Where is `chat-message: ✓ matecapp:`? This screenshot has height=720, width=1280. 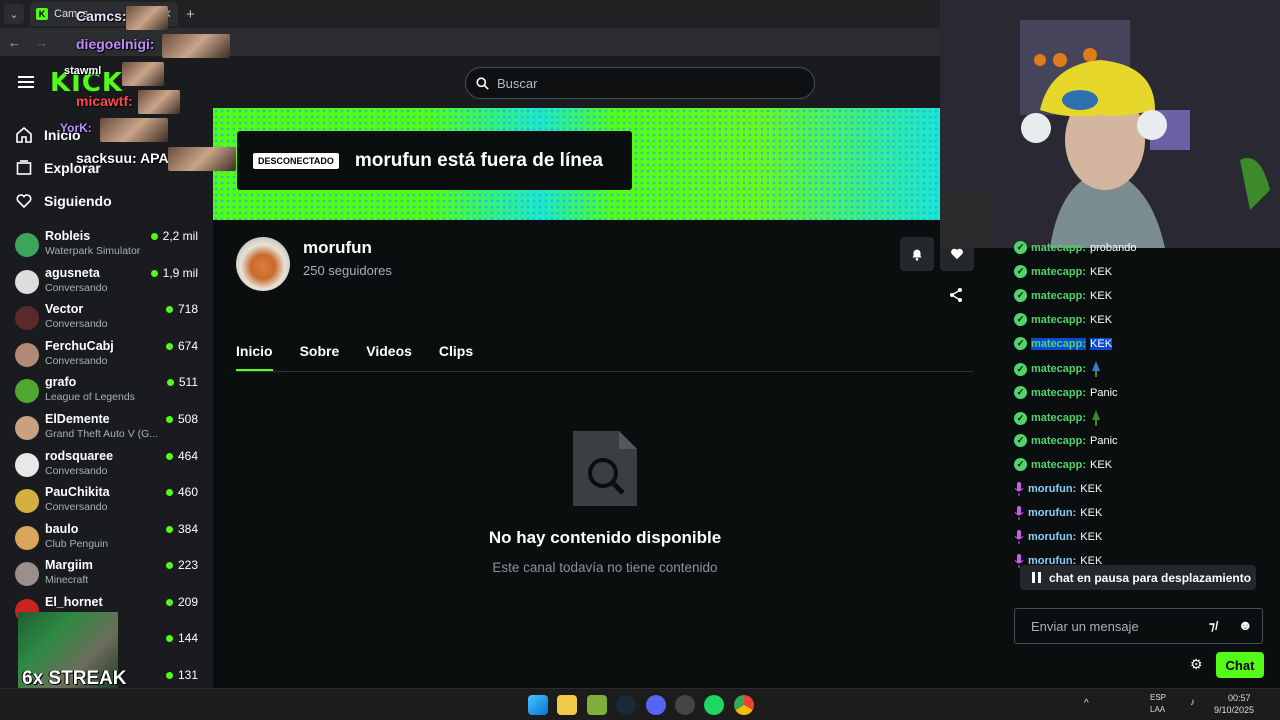 chat-message: ✓ matecapp: is located at coordinates (1058, 418).